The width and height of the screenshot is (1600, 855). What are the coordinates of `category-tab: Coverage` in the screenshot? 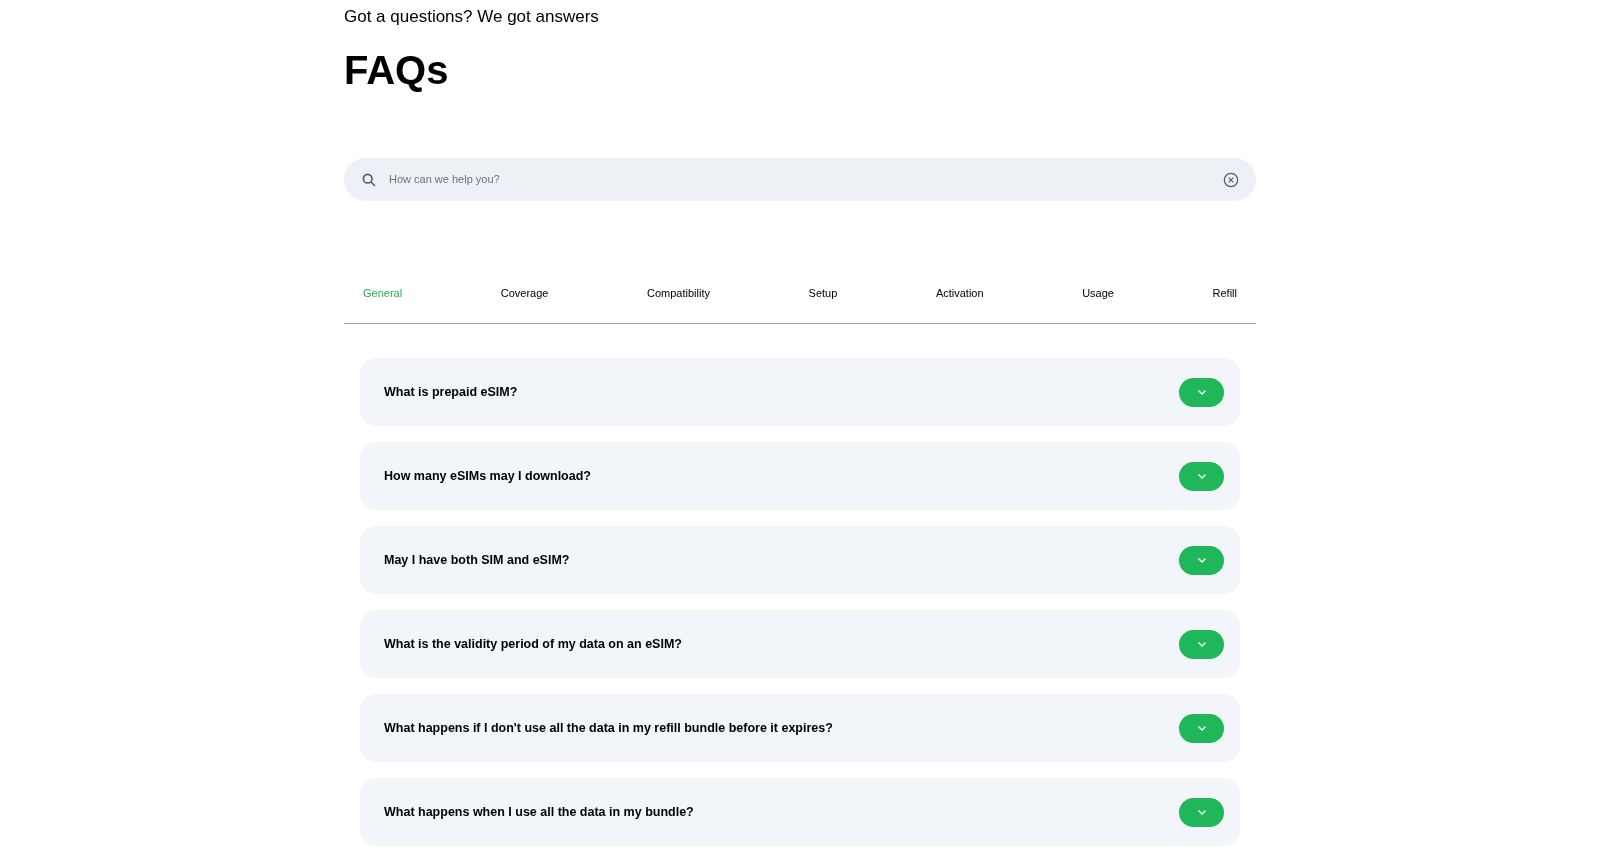 It's located at (524, 293).